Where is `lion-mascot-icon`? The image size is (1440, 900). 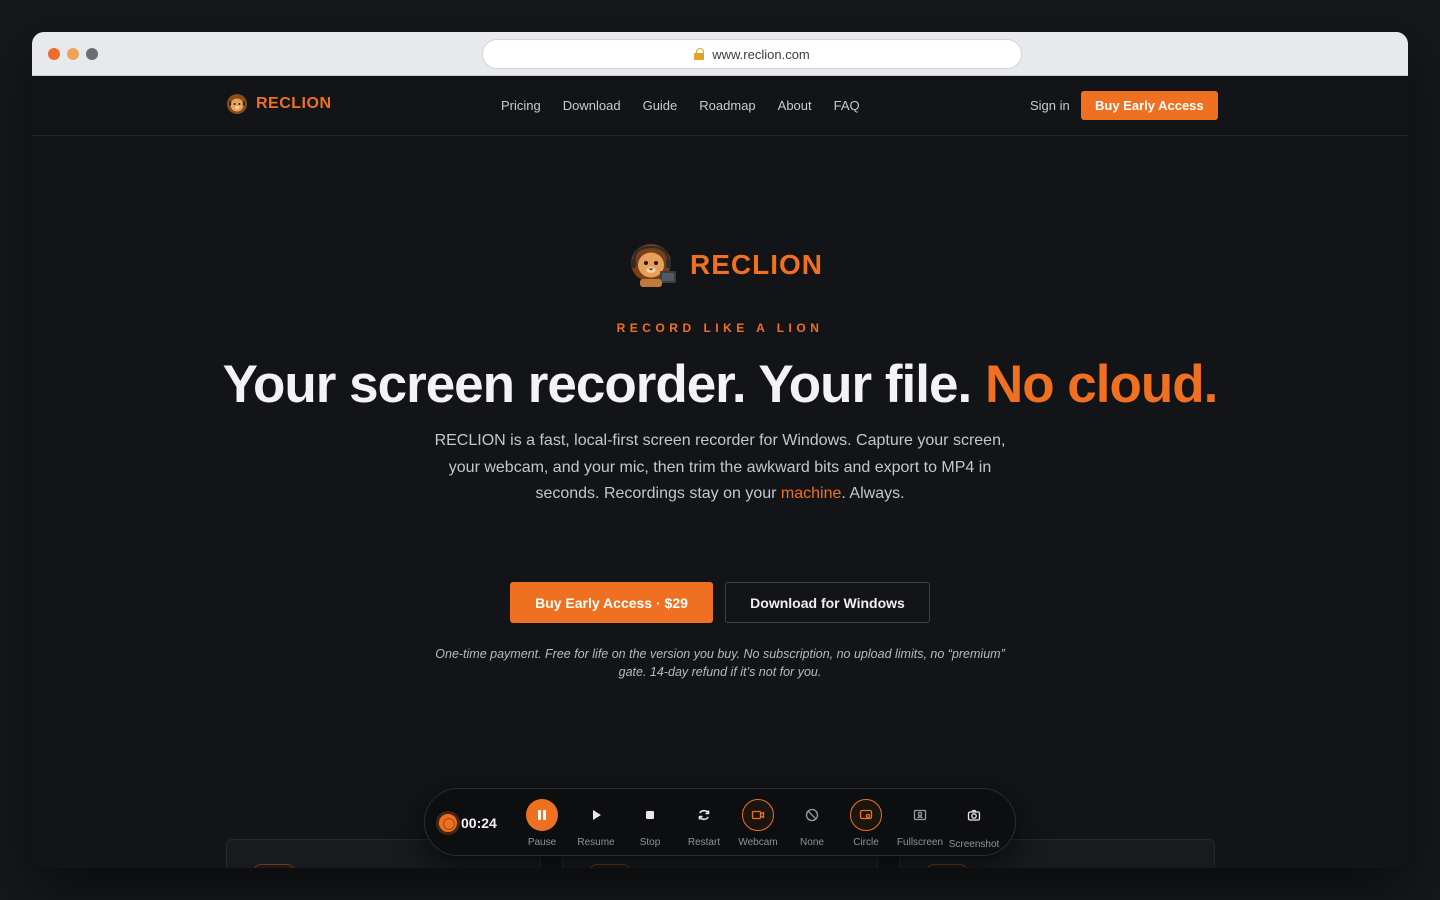
lion-mascot-icon is located at coordinates (653, 265).